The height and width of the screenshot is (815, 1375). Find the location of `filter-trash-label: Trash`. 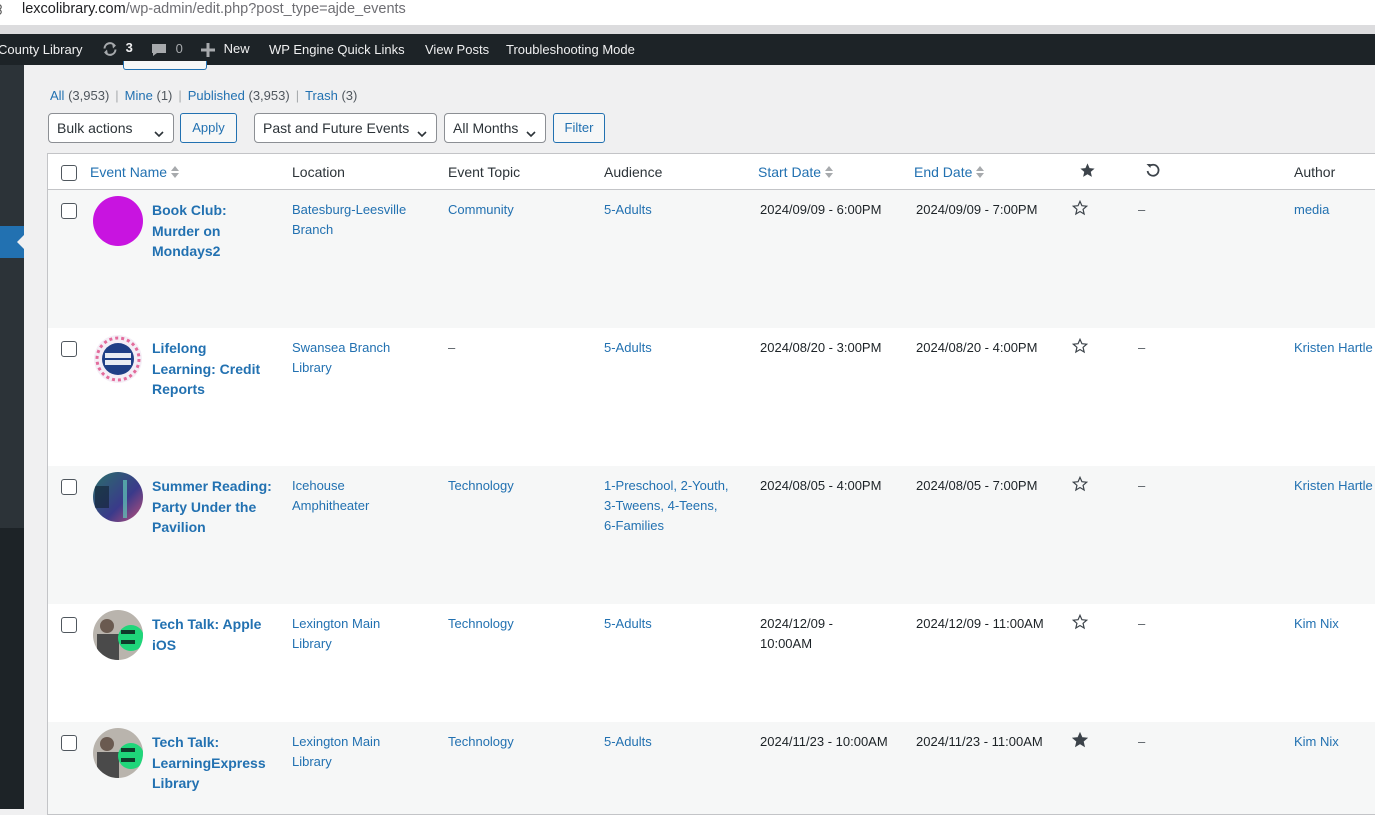

filter-trash-label: Trash is located at coordinates (321, 95).